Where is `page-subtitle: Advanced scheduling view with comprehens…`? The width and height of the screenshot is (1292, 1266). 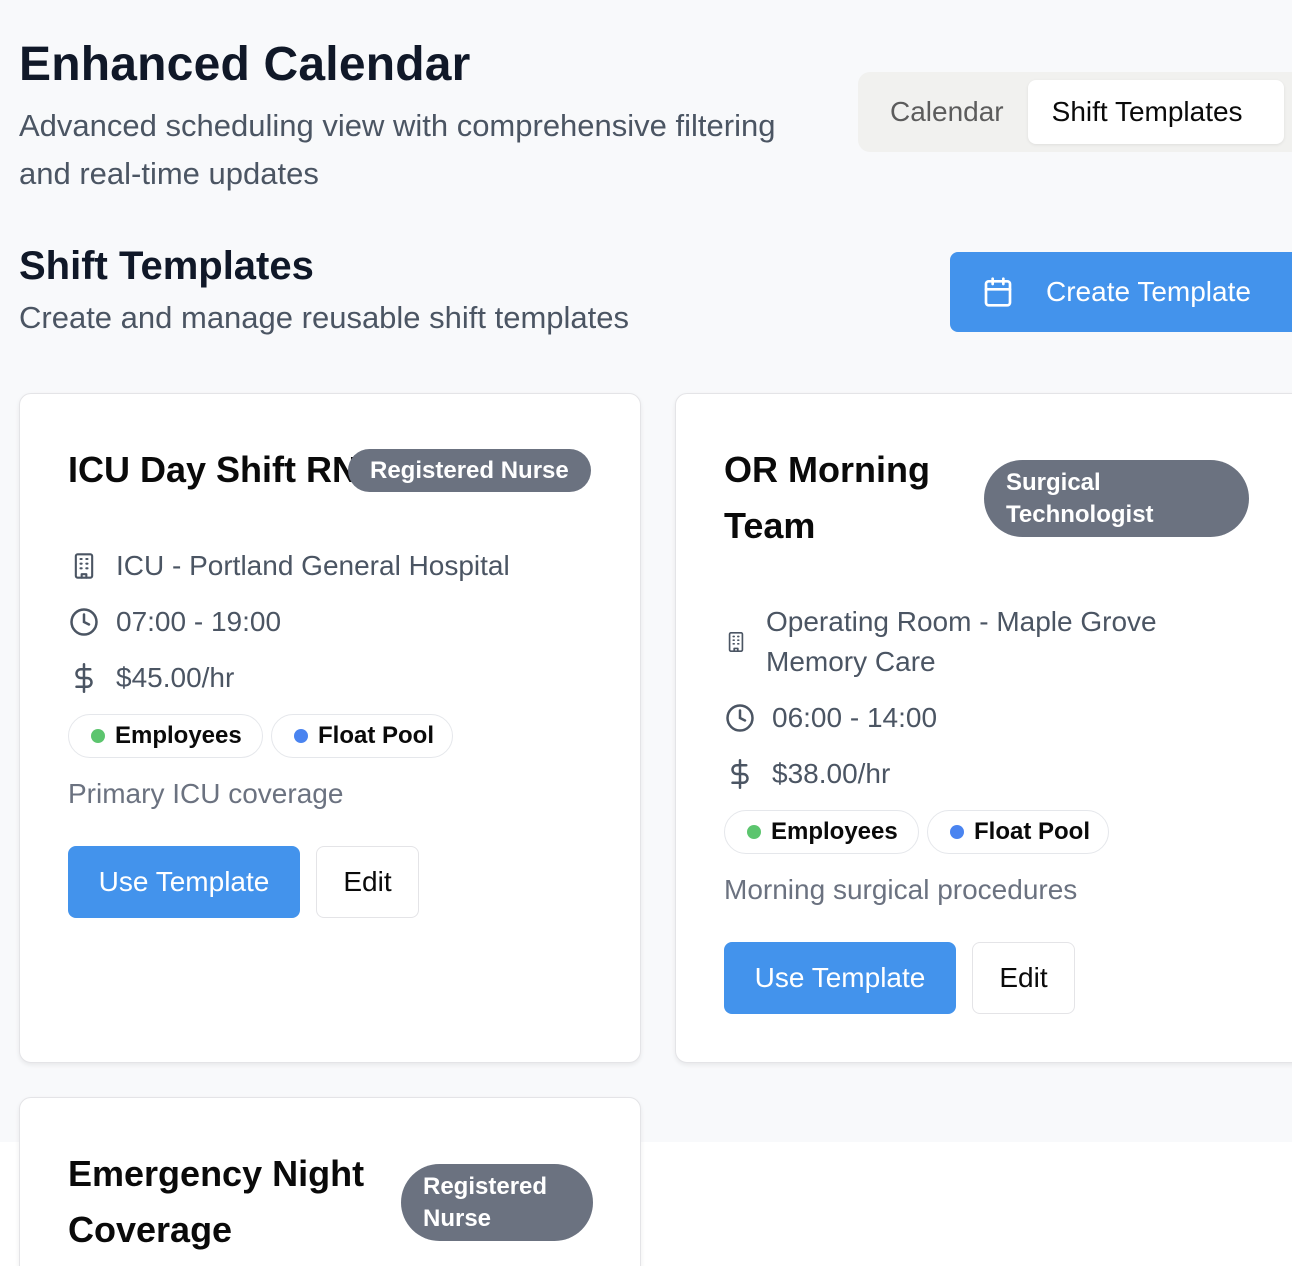 page-subtitle: Advanced scheduling view with comprehens… is located at coordinates (397, 149).